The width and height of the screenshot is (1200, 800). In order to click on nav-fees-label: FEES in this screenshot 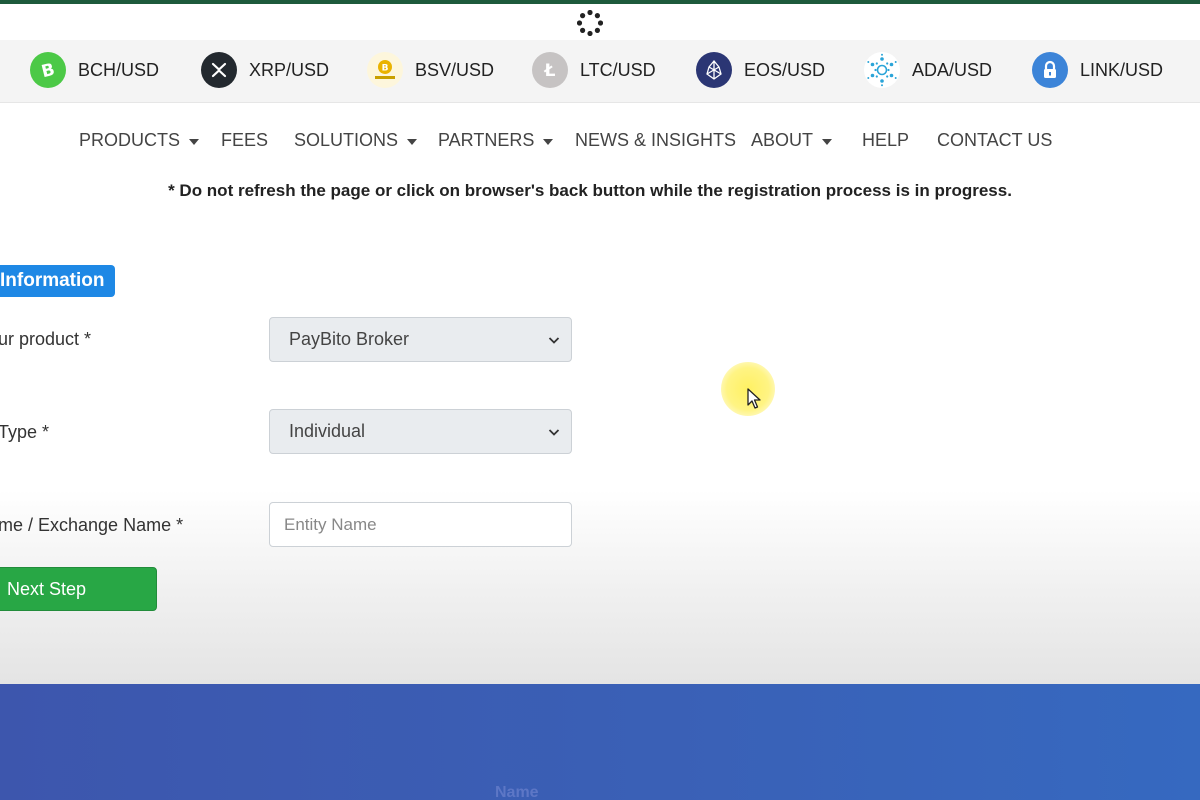, I will do `click(245, 140)`.